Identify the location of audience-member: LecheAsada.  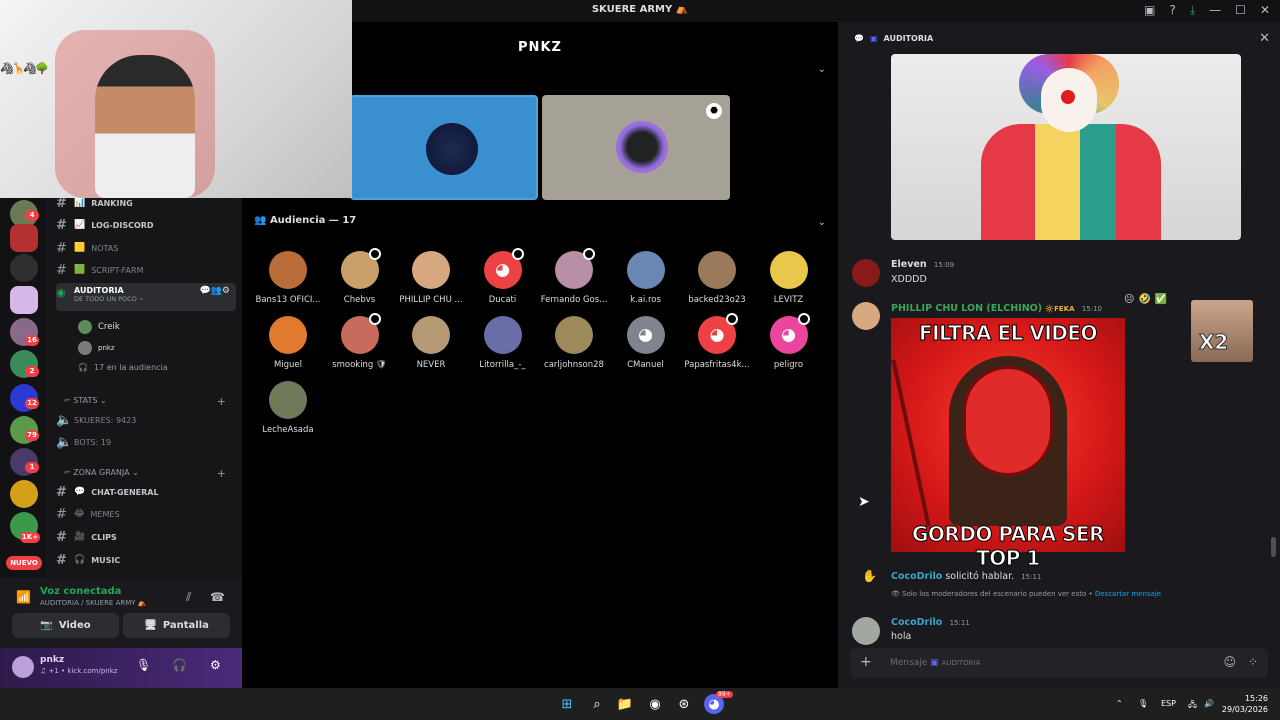
(288, 408).